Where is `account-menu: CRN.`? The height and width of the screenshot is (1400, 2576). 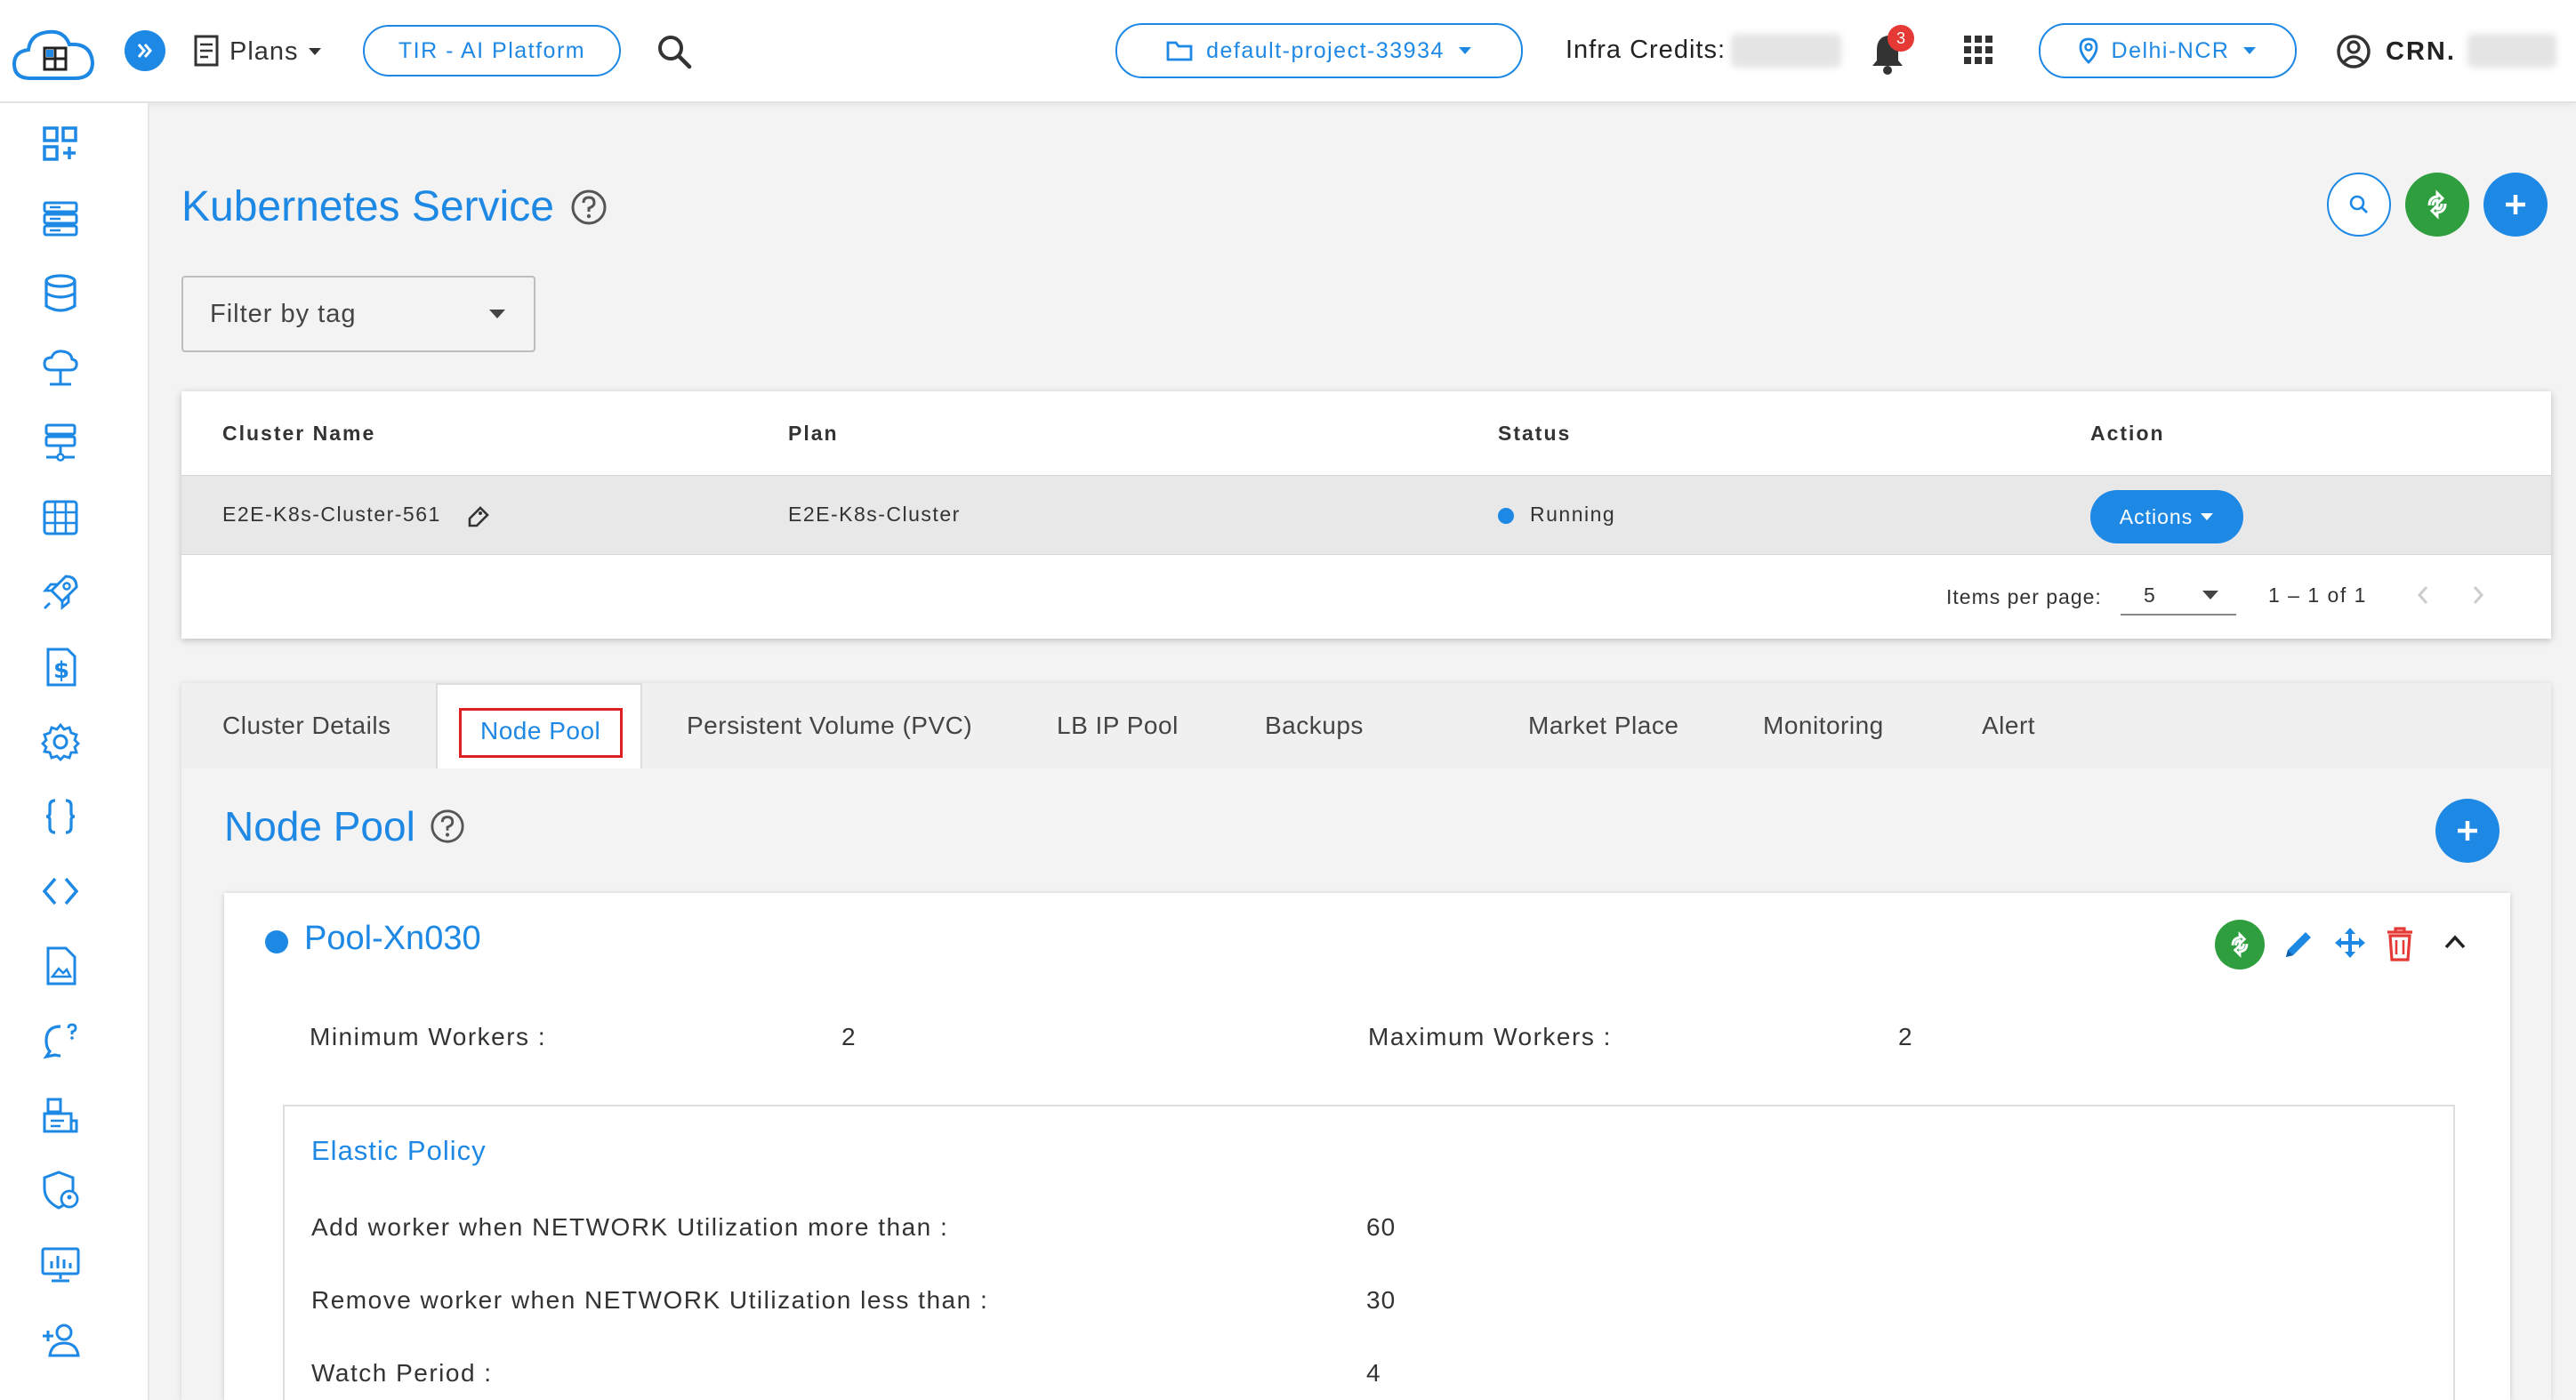
account-menu: CRN. is located at coordinates (2396, 51).